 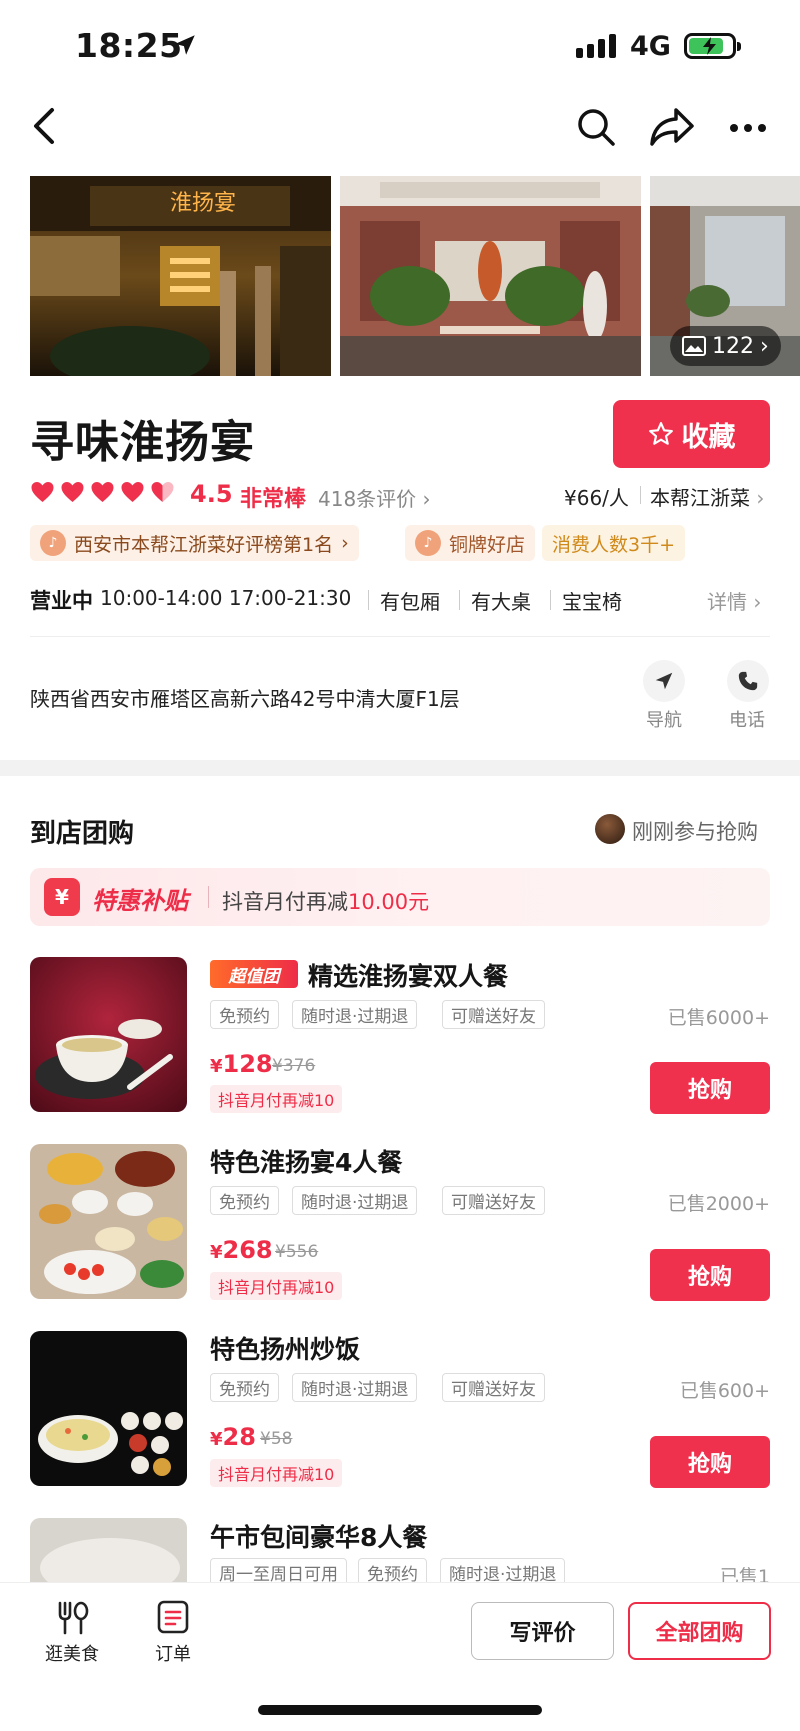 I want to click on phone-label: 电话, so click(x=747, y=719).